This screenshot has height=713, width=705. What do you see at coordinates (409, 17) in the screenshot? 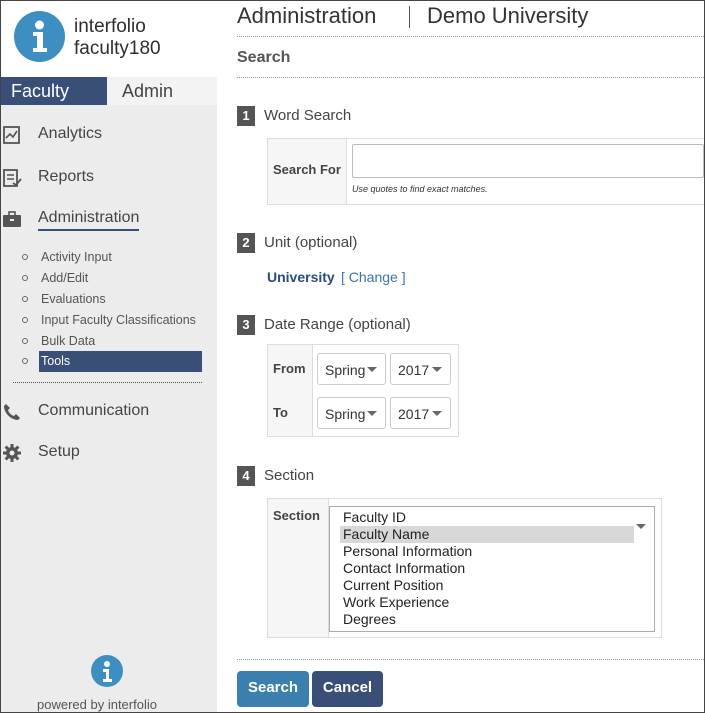
I see `title-separator` at bounding box center [409, 17].